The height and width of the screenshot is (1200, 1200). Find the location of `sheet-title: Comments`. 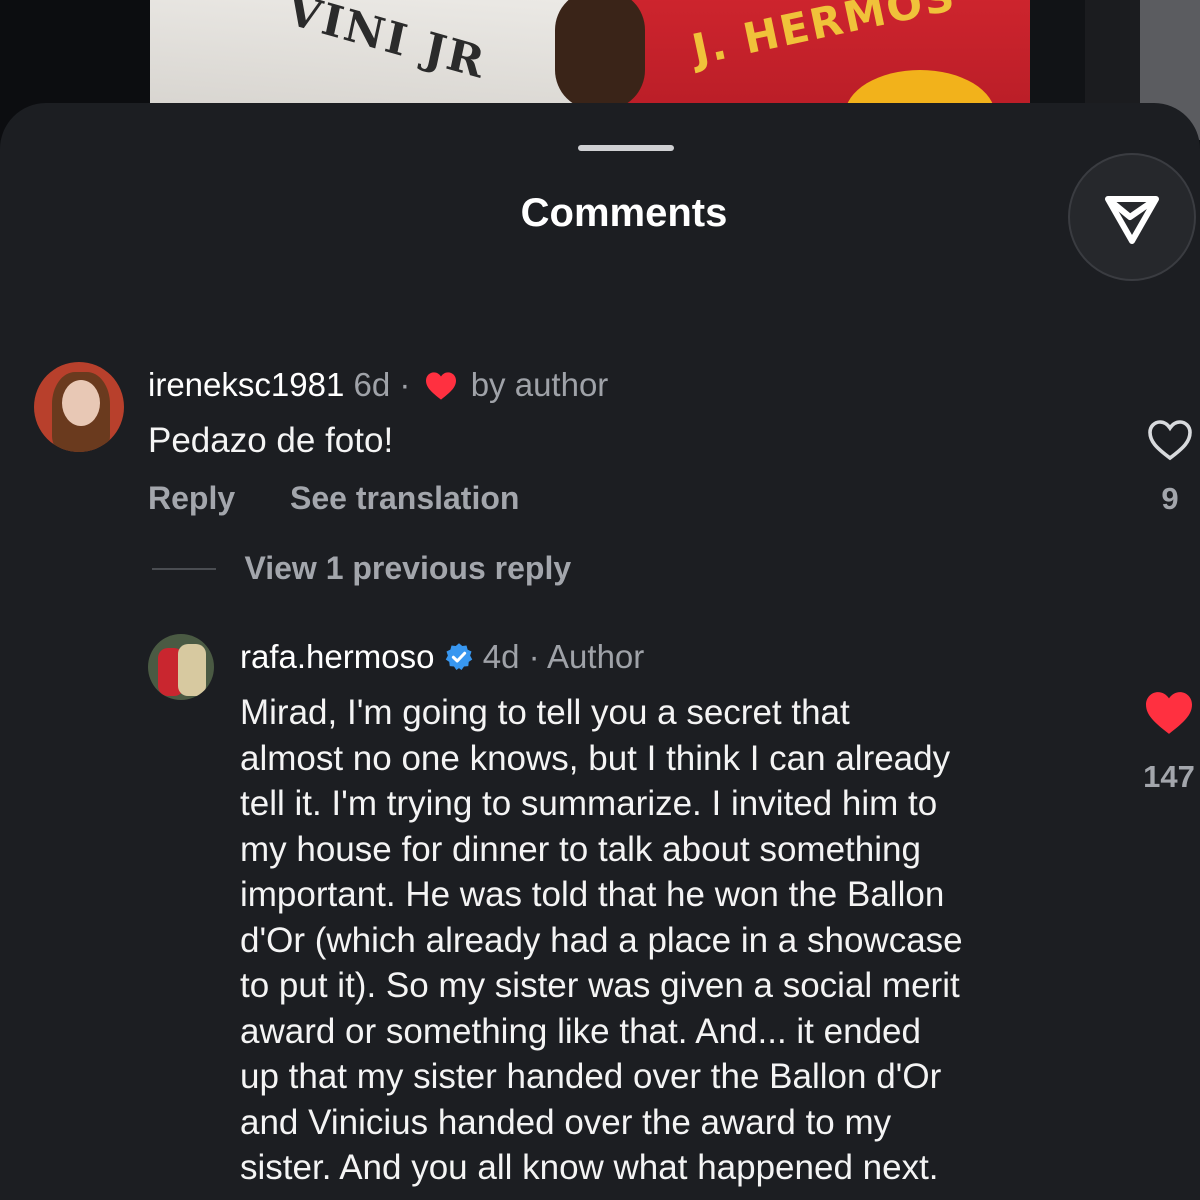

sheet-title: Comments is located at coordinates (624, 213).